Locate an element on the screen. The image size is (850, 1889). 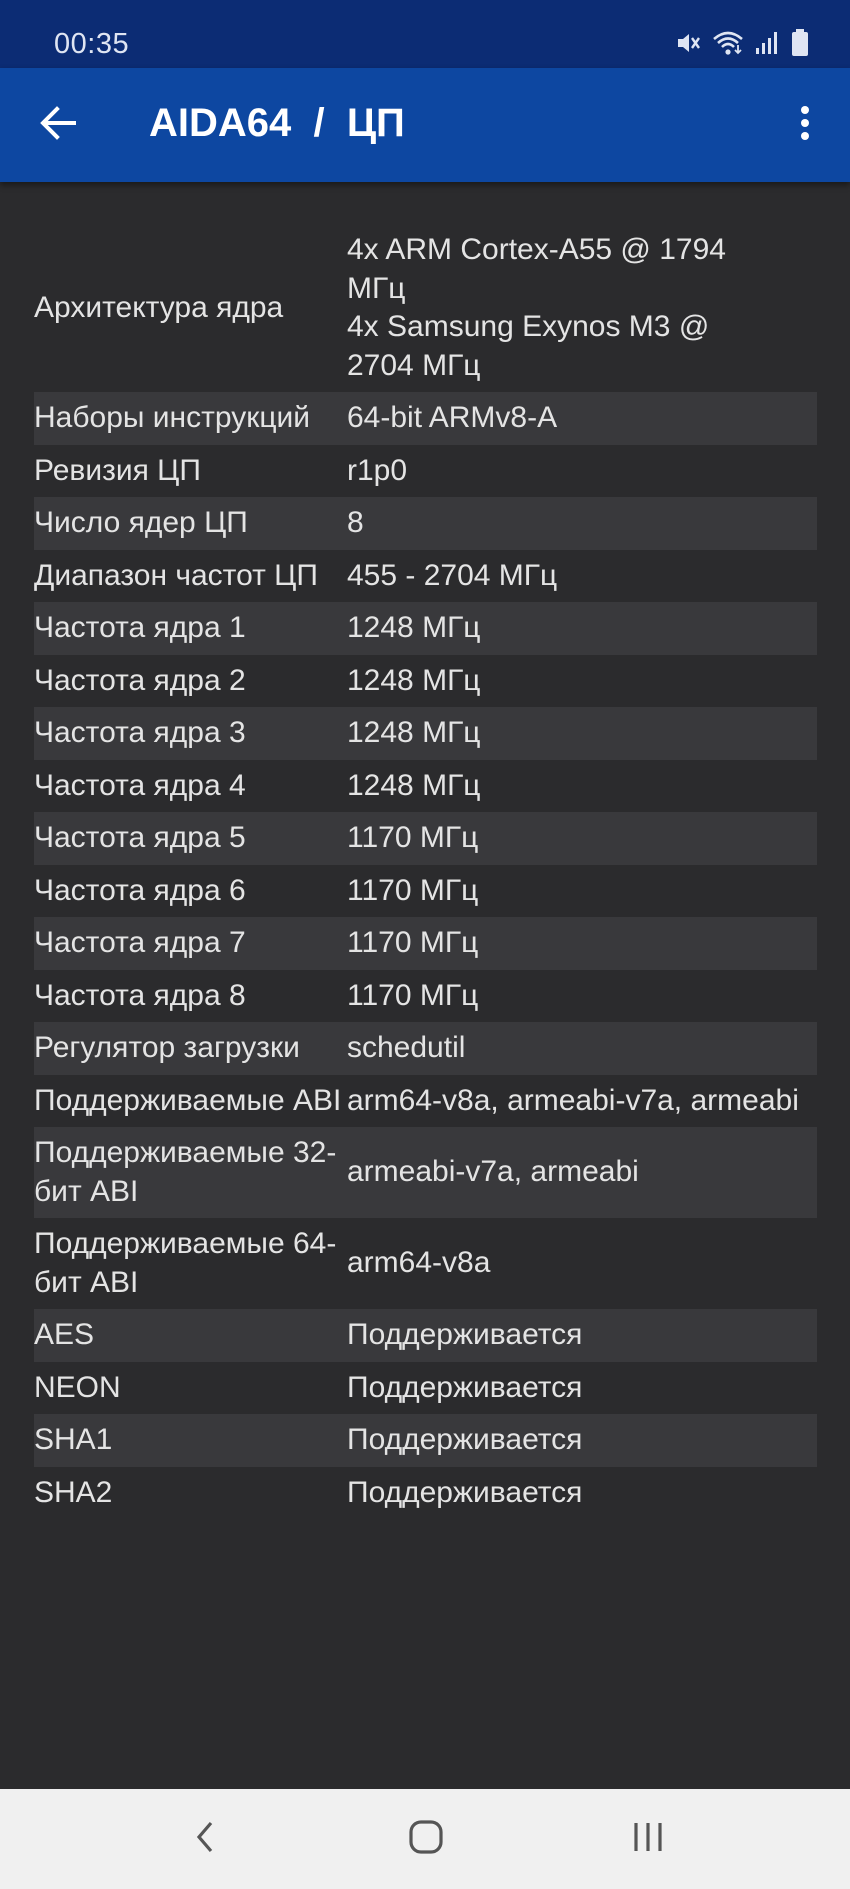
row-label: Ревизия ЦП is located at coordinates (117, 470).